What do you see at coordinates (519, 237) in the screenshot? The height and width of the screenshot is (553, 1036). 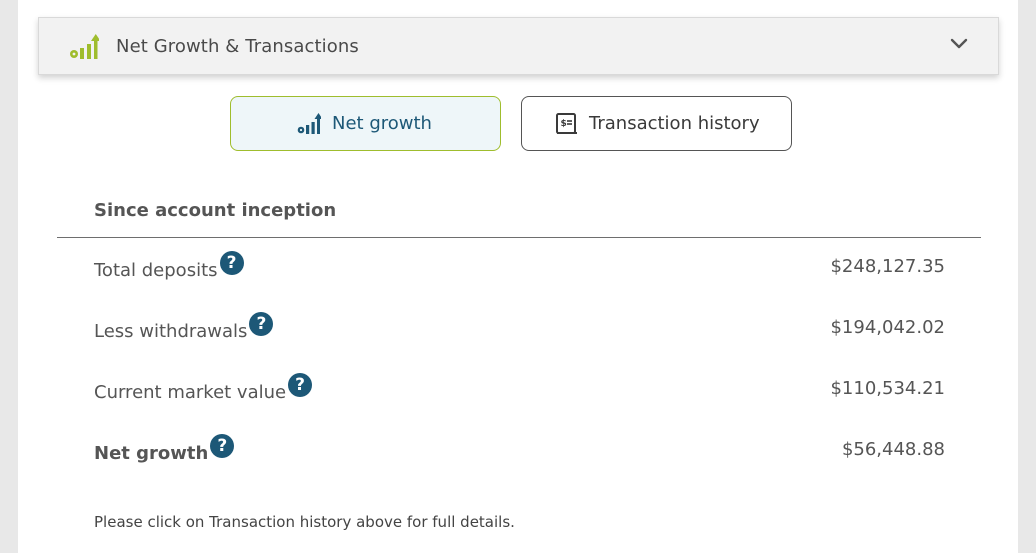 I see `divider` at bounding box center [519, 237].